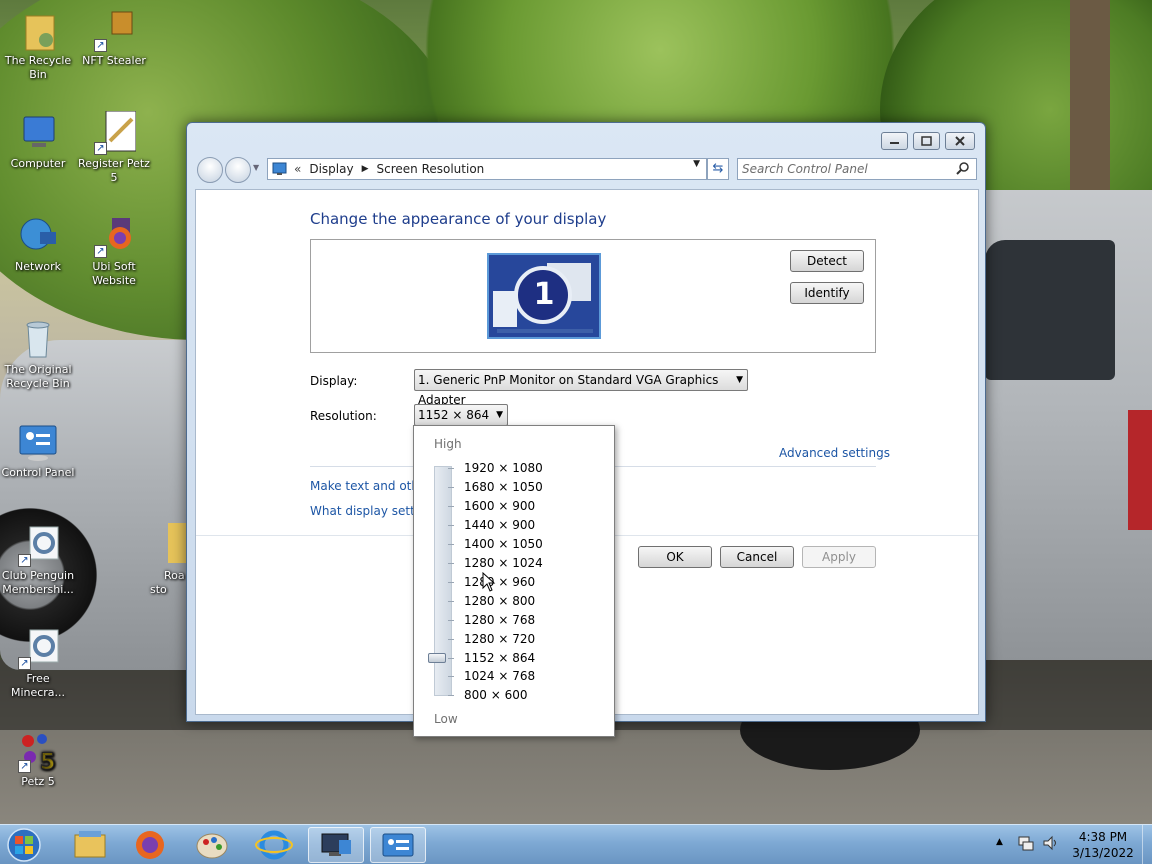 The height and width of the screenshot is (864, 1152). I want to click on resolution-option: 1920 × 1080, so click(503, 468).